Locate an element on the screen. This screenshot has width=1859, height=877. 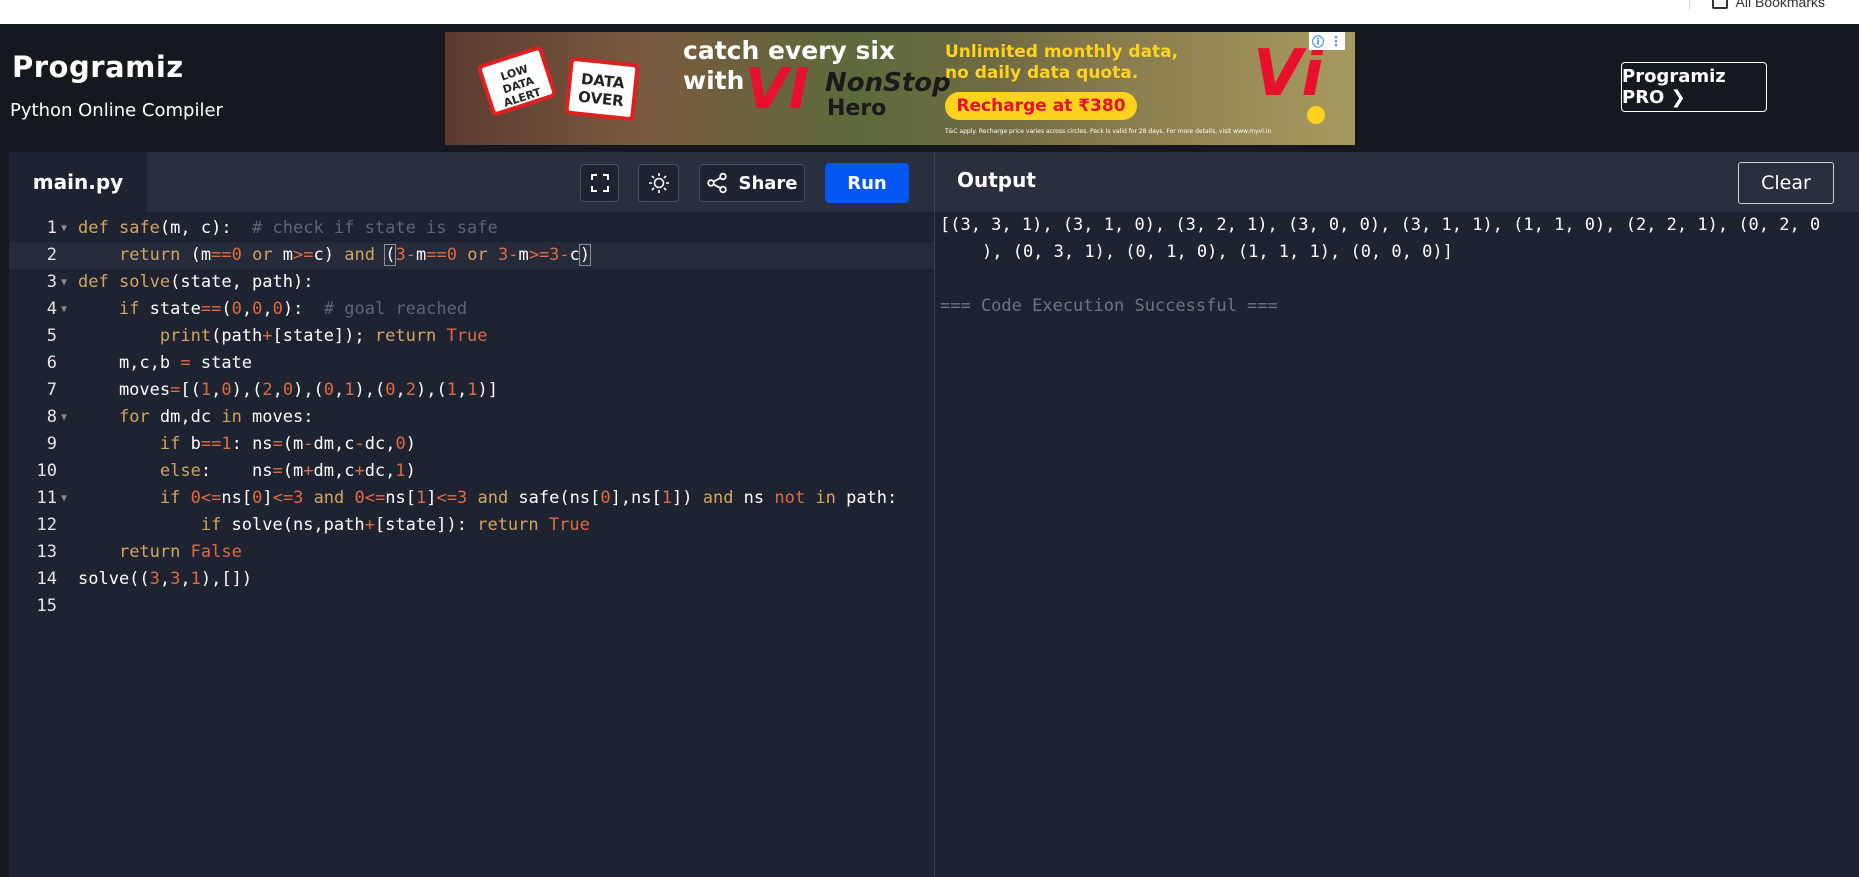
ad-menu-icon: ⋮ is located at coordinates (1336, 41).